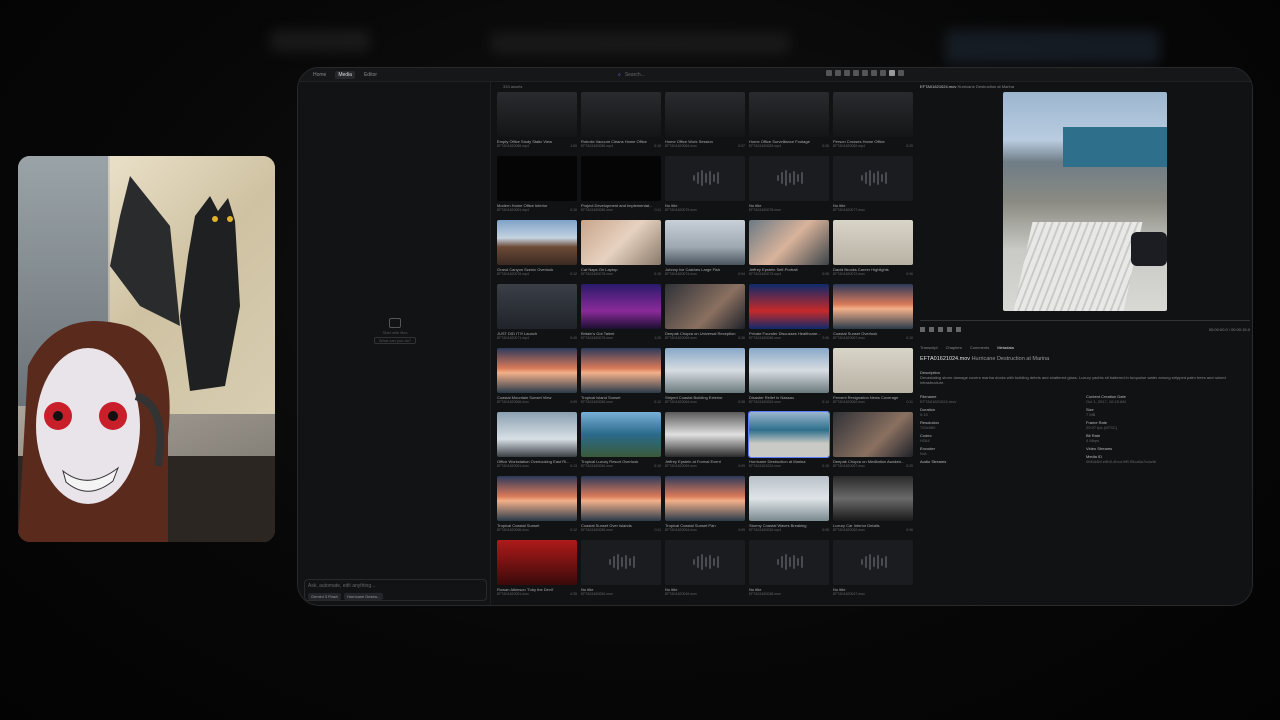 The image size is (1280, 720). Describe the element at coordinates (681, 530) in the screenshot. I see `tile-filename: EFTA01620054.mov` at that location.